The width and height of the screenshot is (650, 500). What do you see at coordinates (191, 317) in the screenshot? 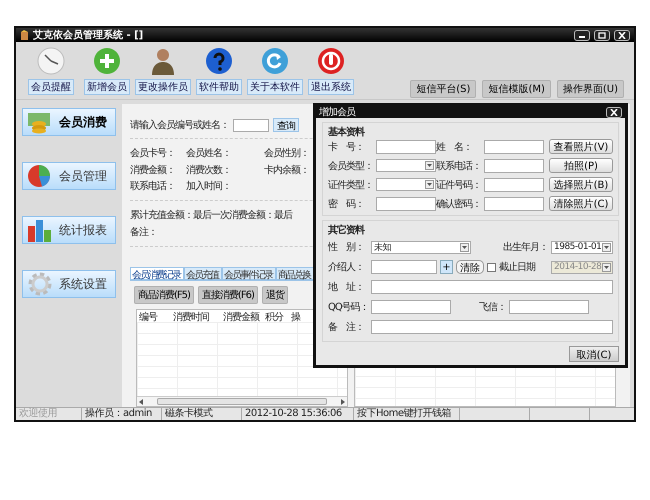
I see `column-header: 消费时间` at bounding box center [191, 317].